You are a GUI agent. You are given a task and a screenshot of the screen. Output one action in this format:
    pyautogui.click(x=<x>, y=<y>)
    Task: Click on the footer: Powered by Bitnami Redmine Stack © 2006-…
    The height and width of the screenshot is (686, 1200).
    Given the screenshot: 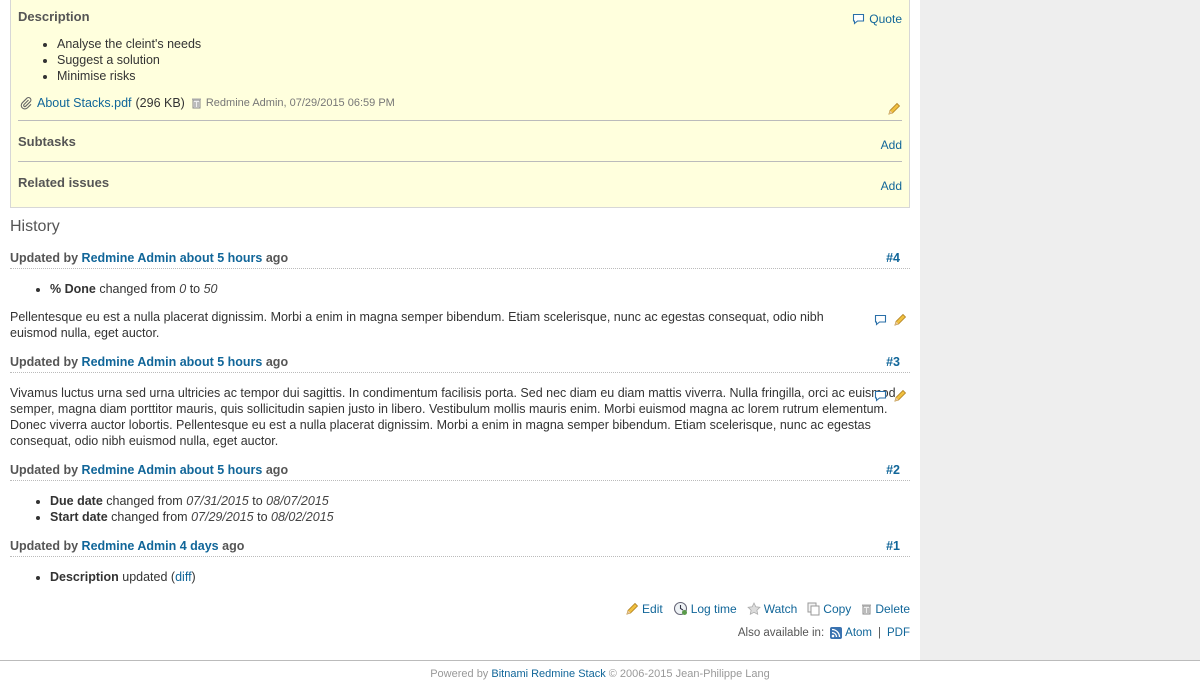 What is the action you would take?
    pyautogui.click(x=600, y=673)
    